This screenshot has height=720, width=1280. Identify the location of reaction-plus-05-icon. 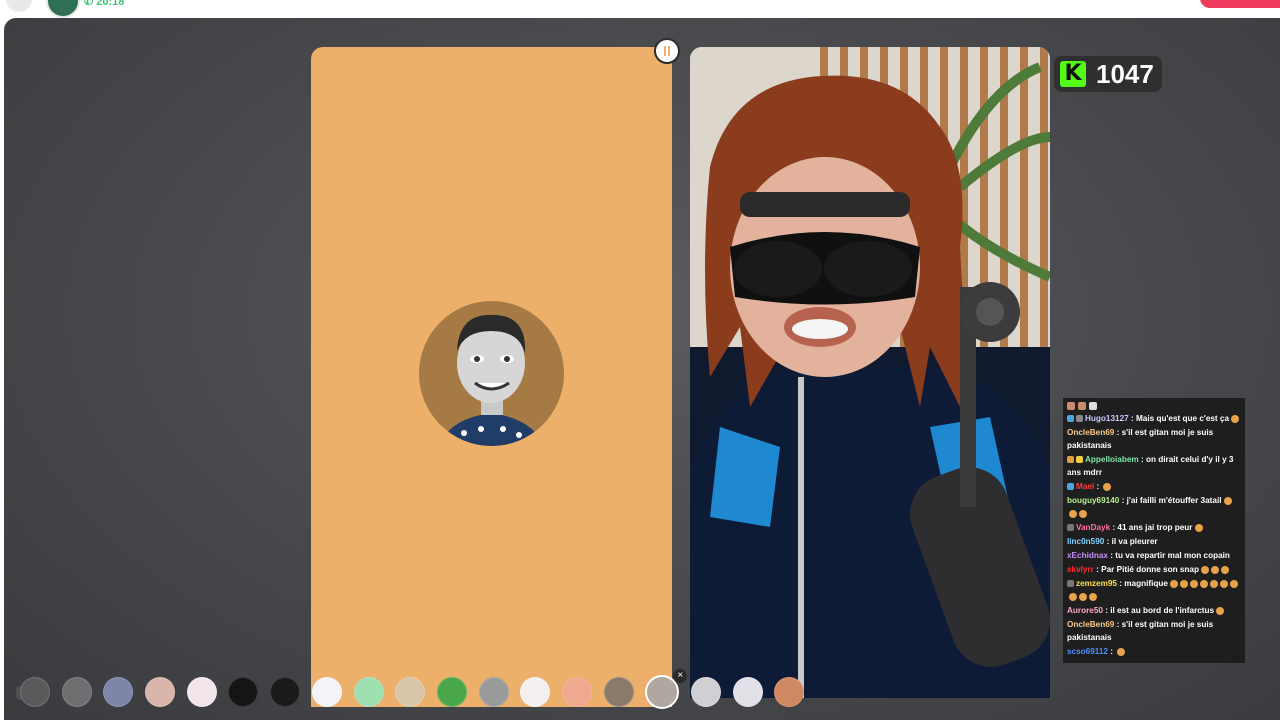
(285, 692).